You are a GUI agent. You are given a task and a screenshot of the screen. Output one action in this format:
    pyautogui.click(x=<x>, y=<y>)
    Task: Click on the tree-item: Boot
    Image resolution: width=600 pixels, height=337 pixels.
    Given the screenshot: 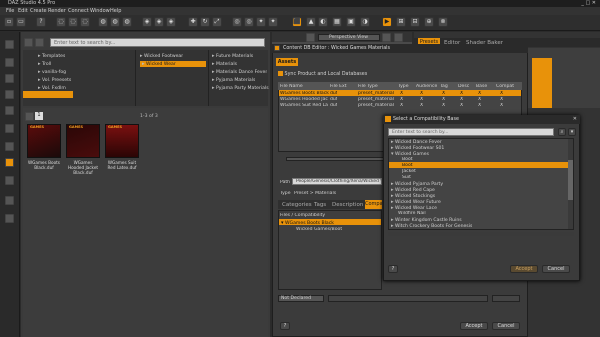 What is the action you would take?
    pyautogui.click(x=407, y=159)
    